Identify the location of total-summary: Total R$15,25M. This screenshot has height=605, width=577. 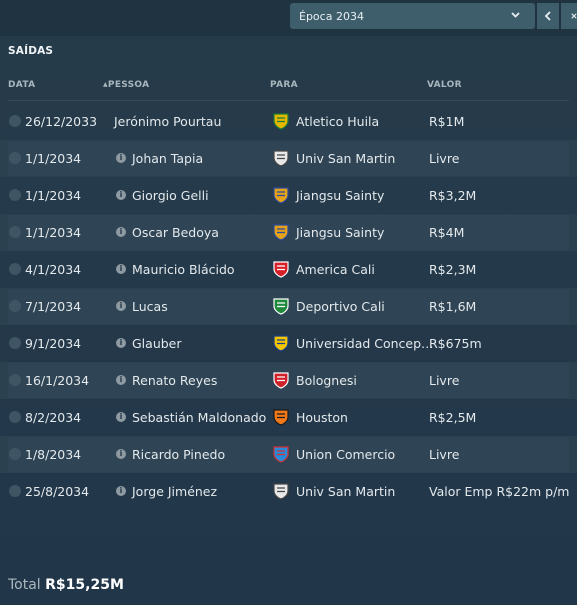
(66, 585).